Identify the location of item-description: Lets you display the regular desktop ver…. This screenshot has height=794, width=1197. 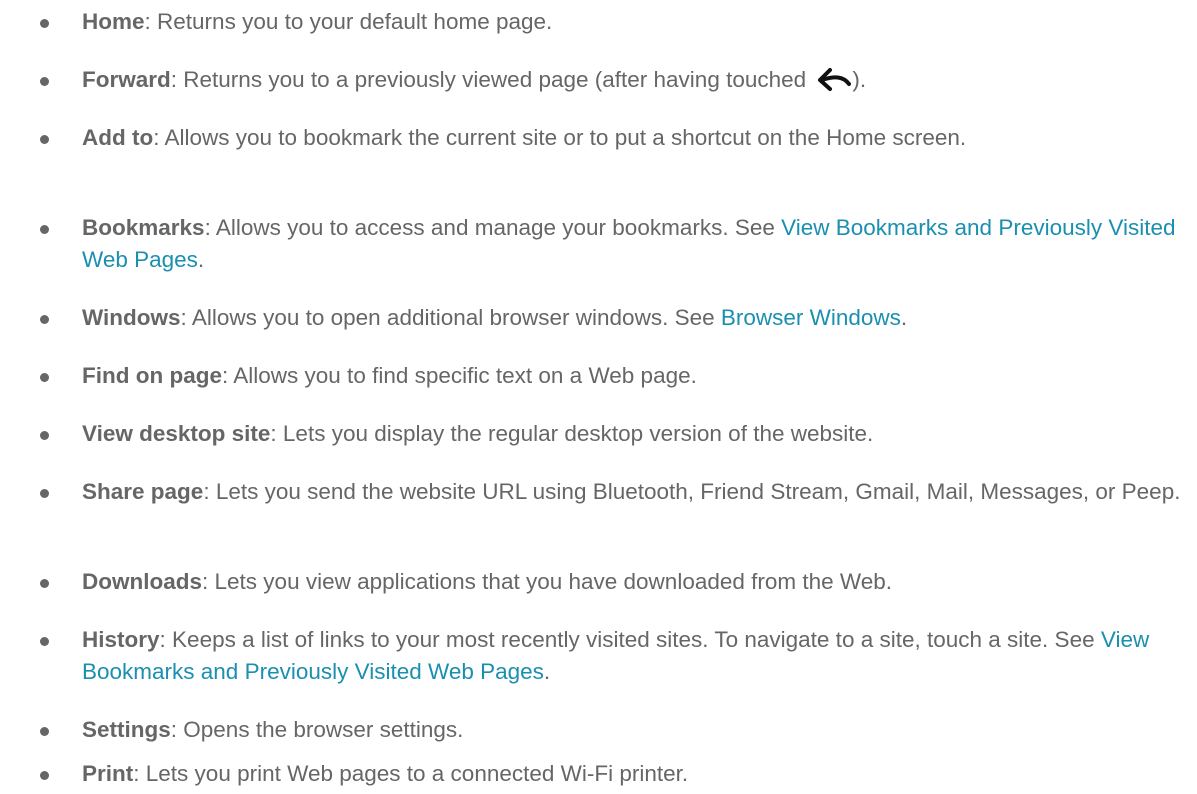
(578, 433).